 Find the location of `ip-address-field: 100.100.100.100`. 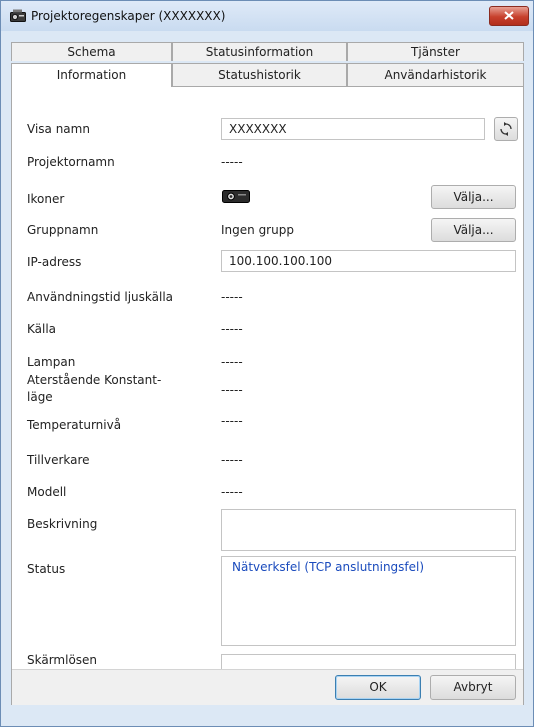

ip-address-field: 100.100.100.100 is located at coordinates (368, 261).